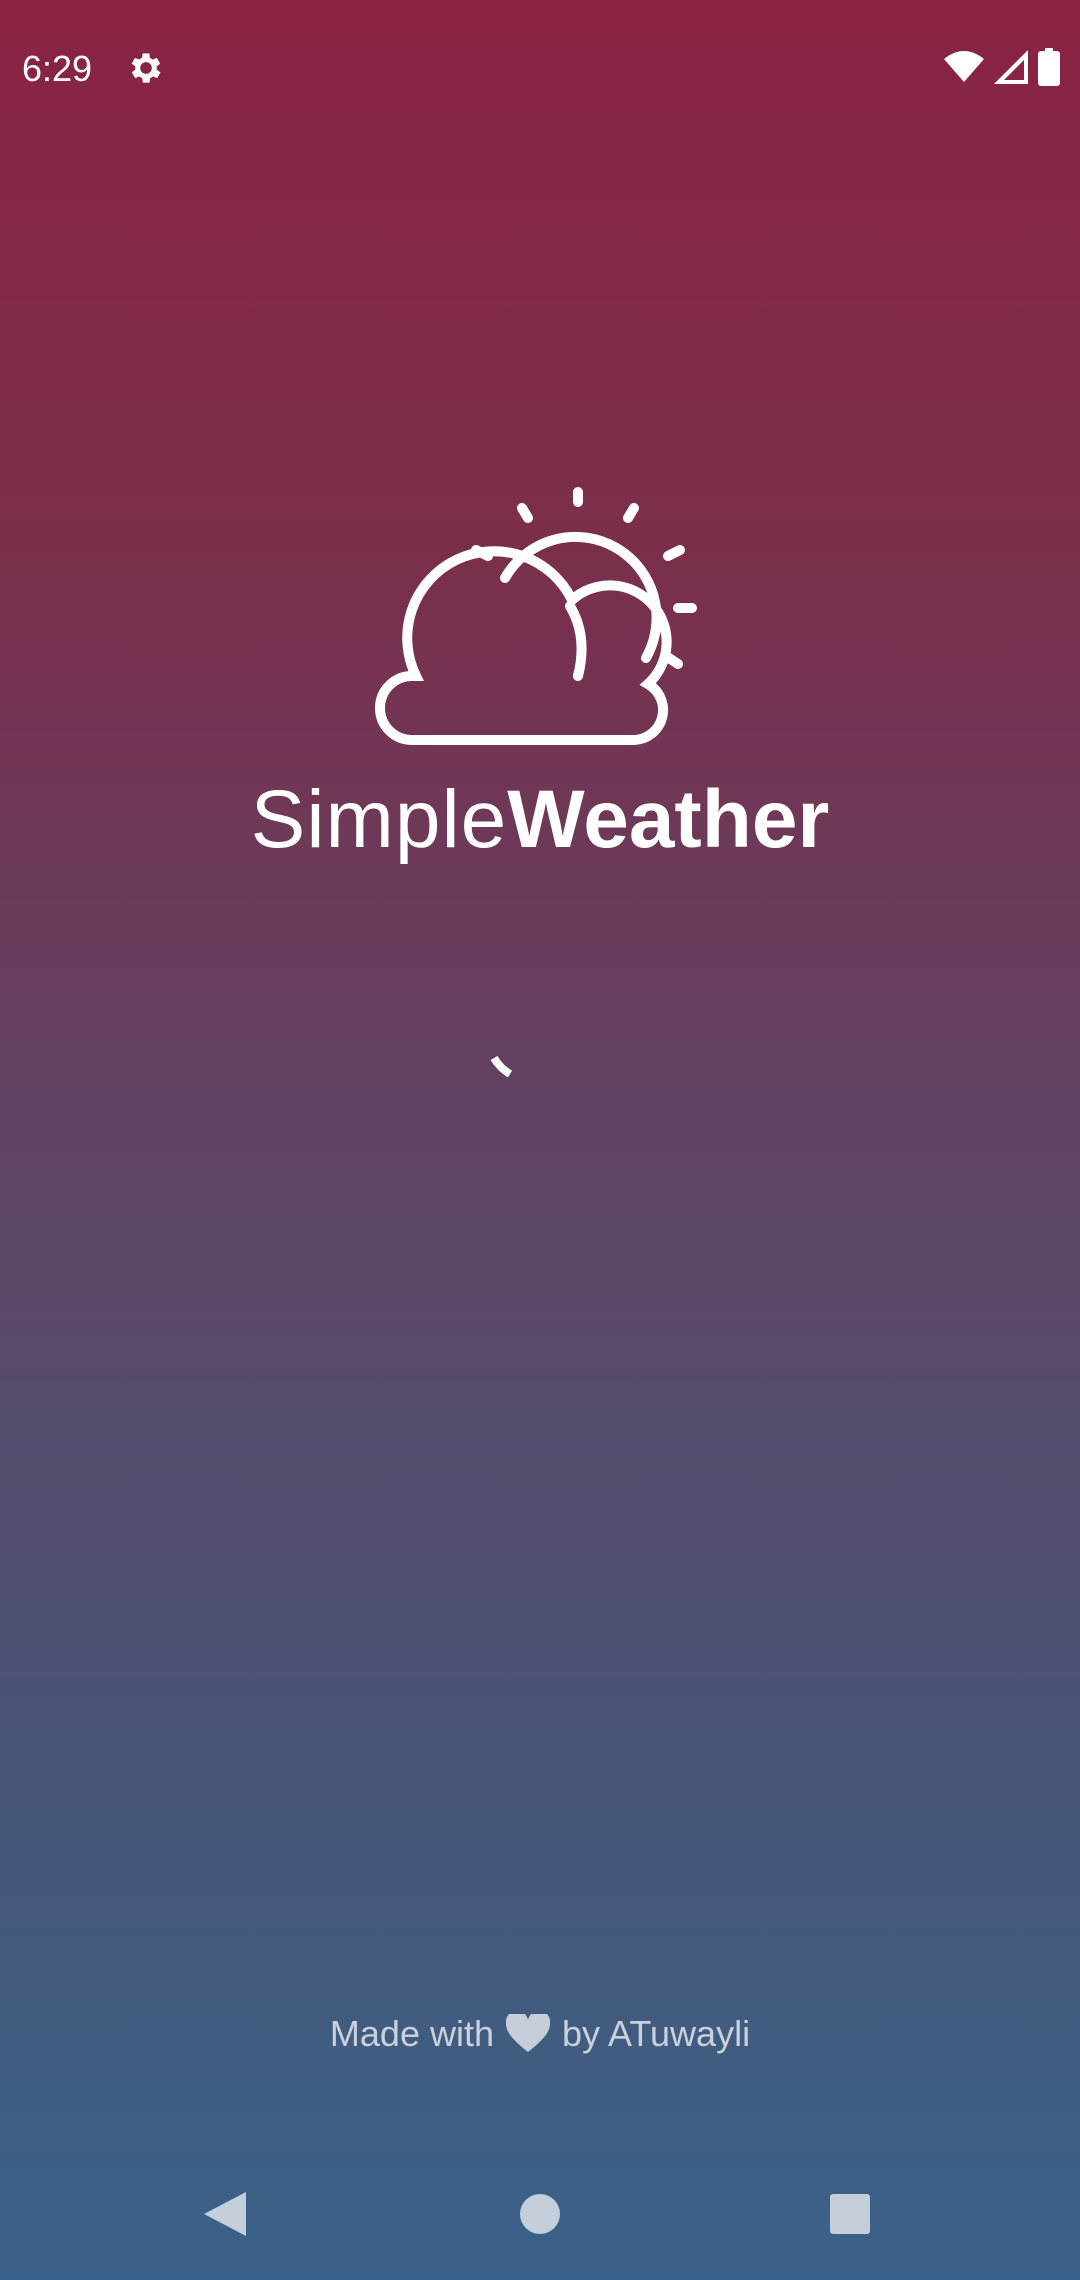 This screenshot has width=1080, height=2280. I want to click on loading-spinner-icon, so click(501, 1066).